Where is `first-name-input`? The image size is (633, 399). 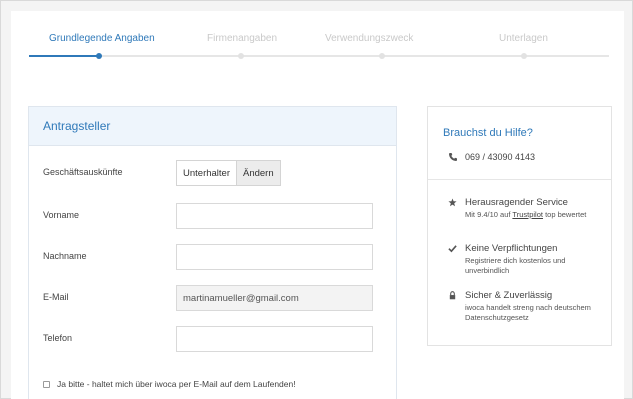 first-name-input is located at coordinates (274, 216).